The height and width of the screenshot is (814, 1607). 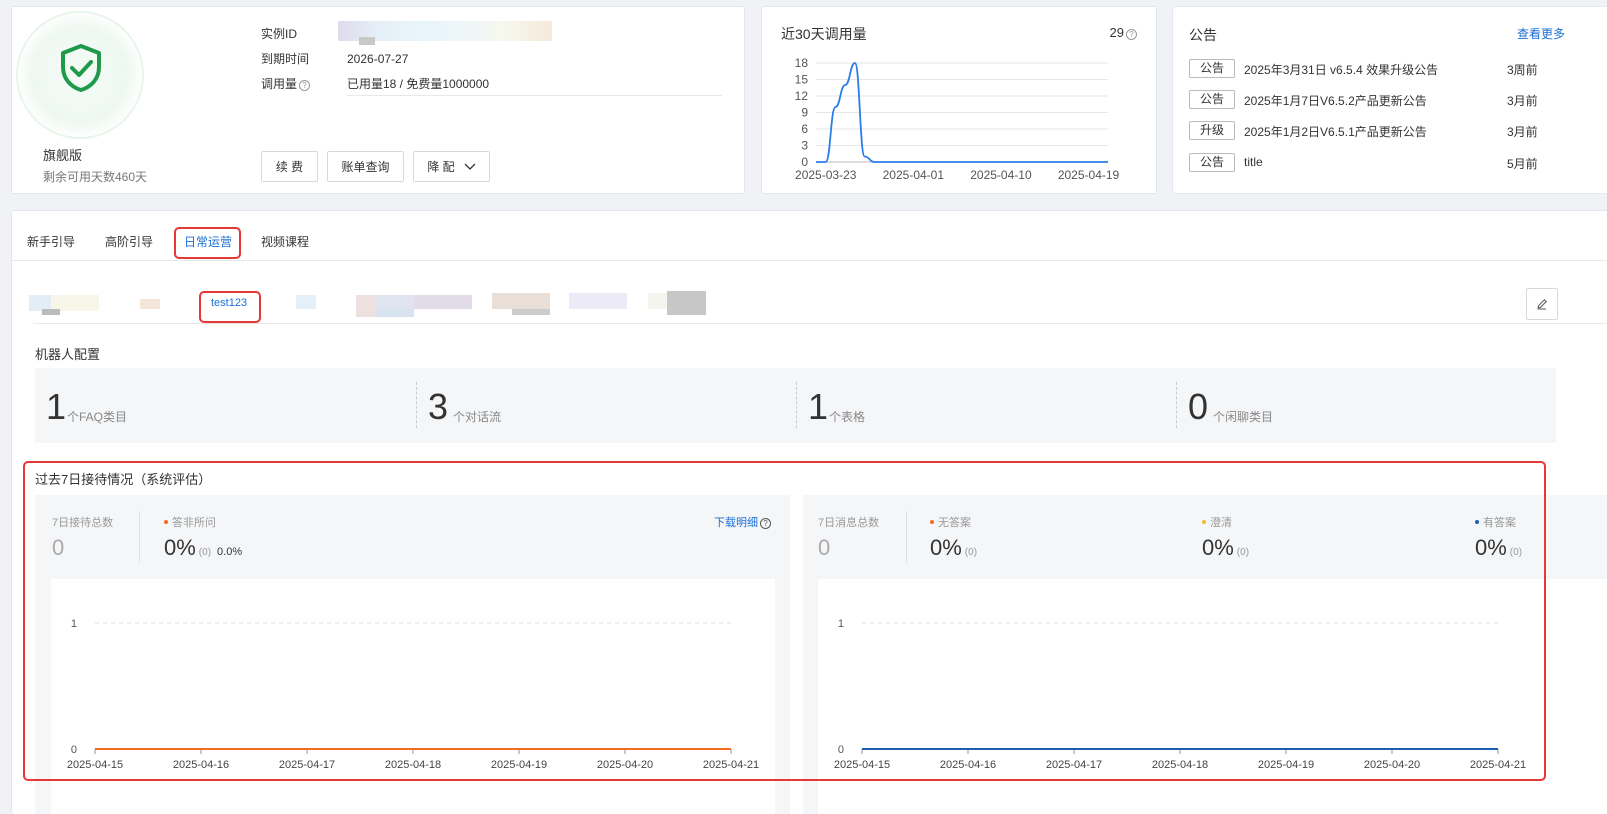 I want to click on edition-name: 旗舰版, so click(x=63, y=155).